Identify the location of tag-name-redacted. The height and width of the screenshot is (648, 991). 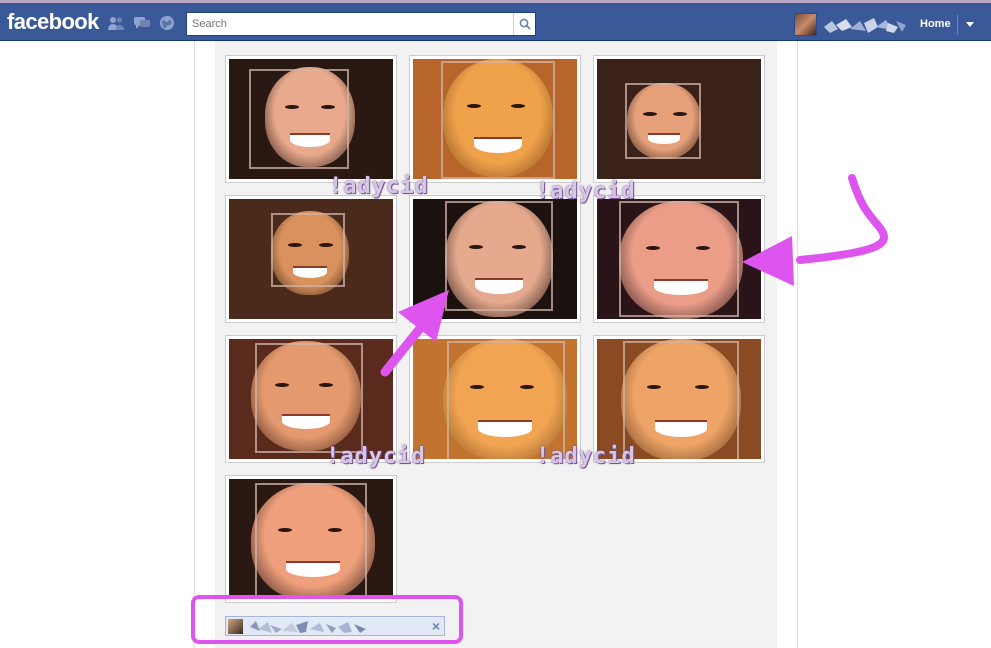
(313, 626).